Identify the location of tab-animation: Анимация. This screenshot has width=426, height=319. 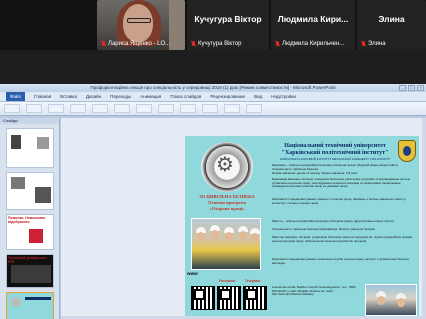
(150, 96).